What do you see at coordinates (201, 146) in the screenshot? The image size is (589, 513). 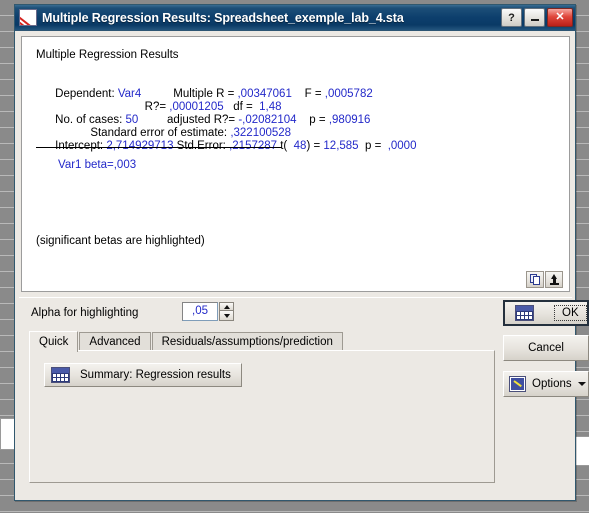 I see `label-std-error: Std.Error:` at bounding box center [201, 146].